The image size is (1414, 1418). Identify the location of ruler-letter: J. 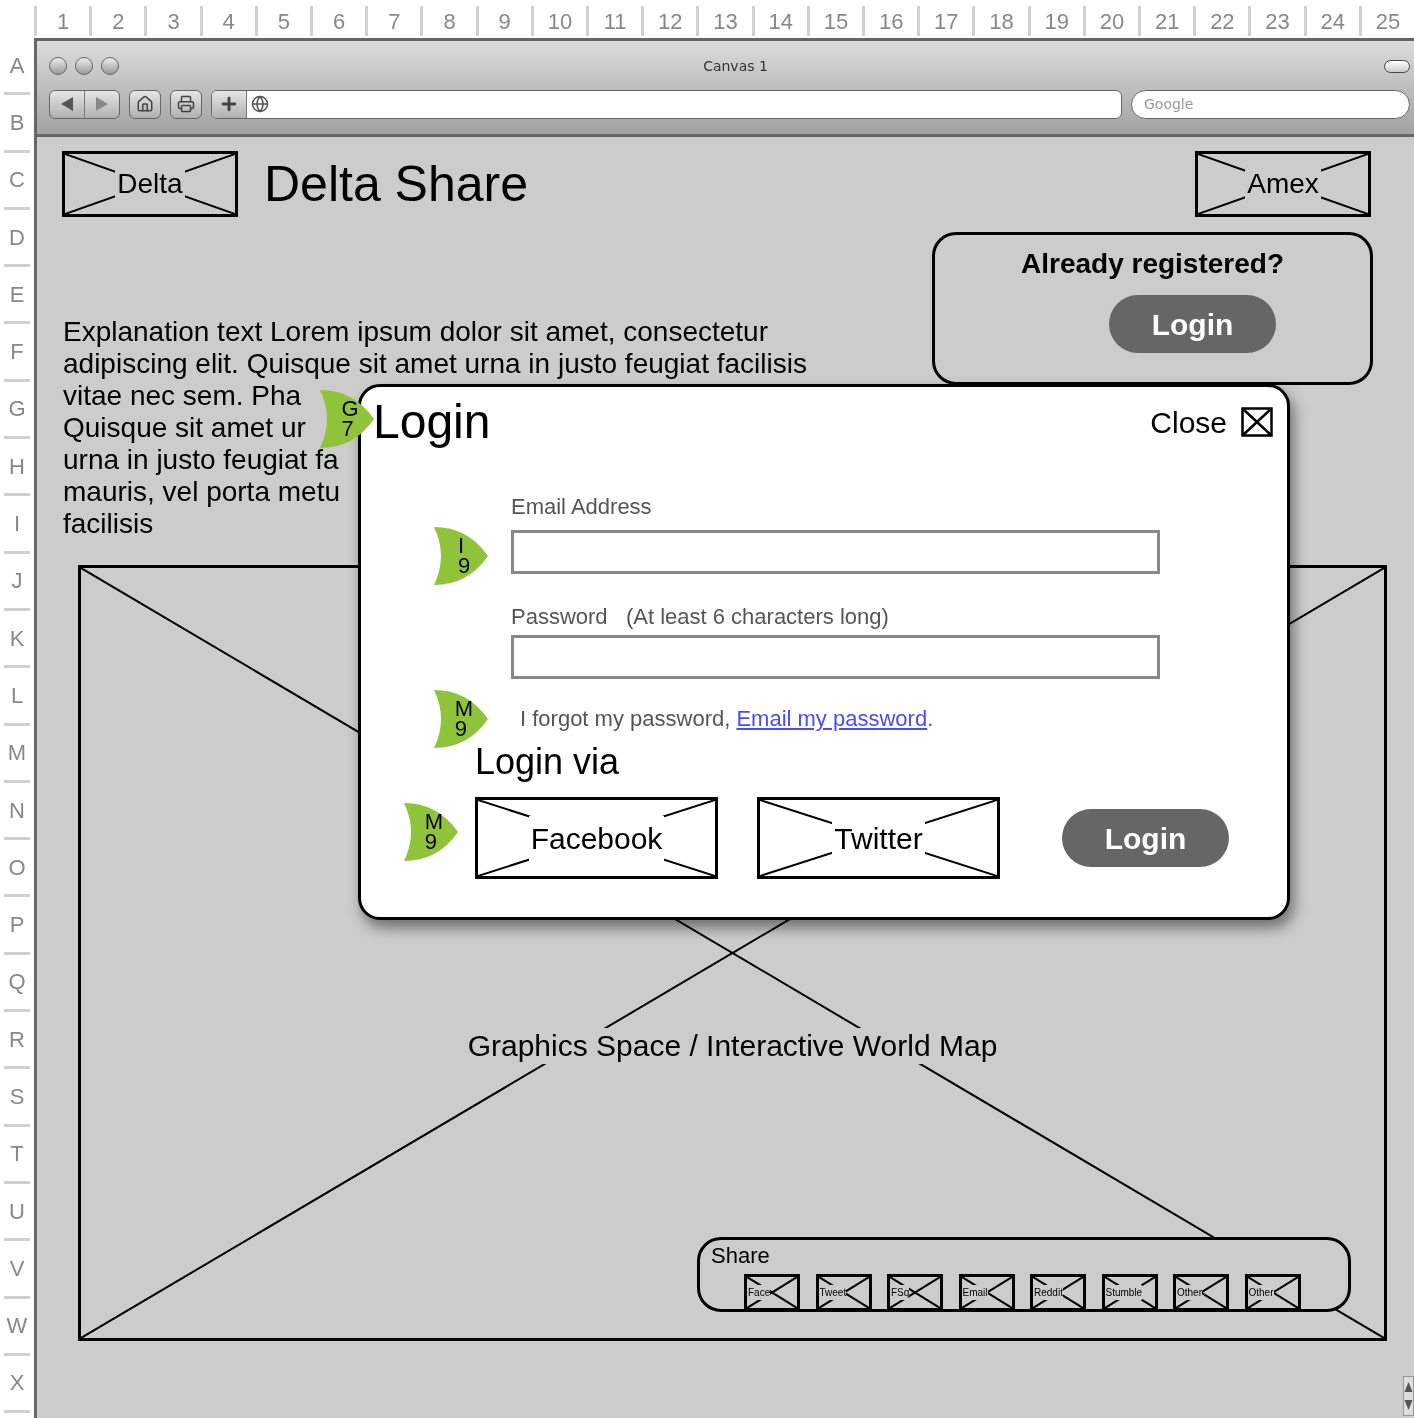
(17, 582).